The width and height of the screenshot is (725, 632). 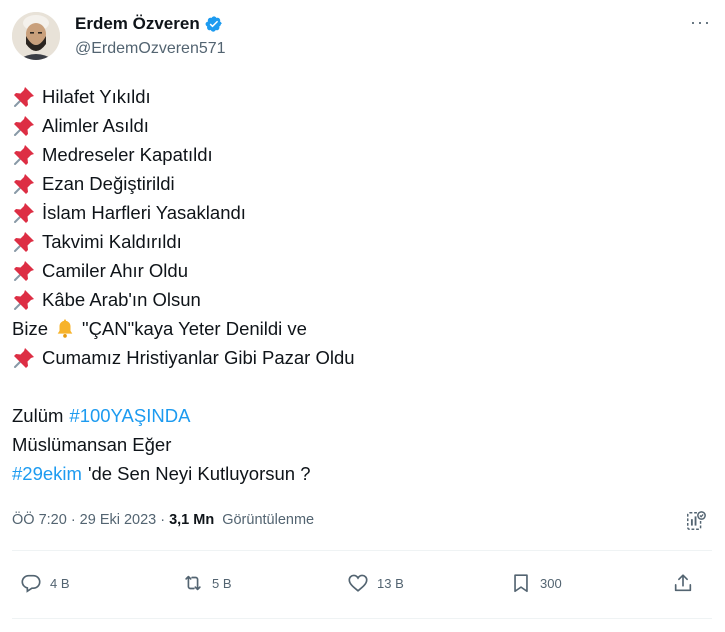 What do you see at coordinates (357, 270) in the screenshot?
I see `pin-line: Camiler Ahır Oldu` at bounding box center [357, 270].